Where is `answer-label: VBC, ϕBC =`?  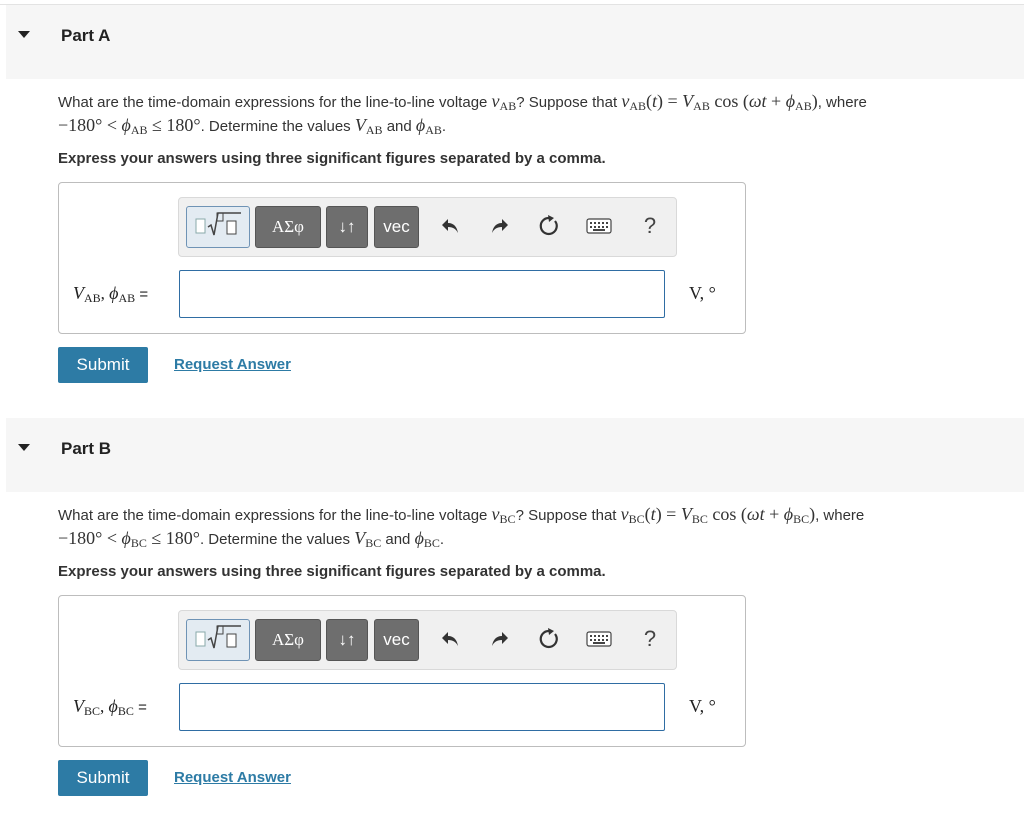 answer-label: VBC, ϕBC = is located at coordinates (110, 707).